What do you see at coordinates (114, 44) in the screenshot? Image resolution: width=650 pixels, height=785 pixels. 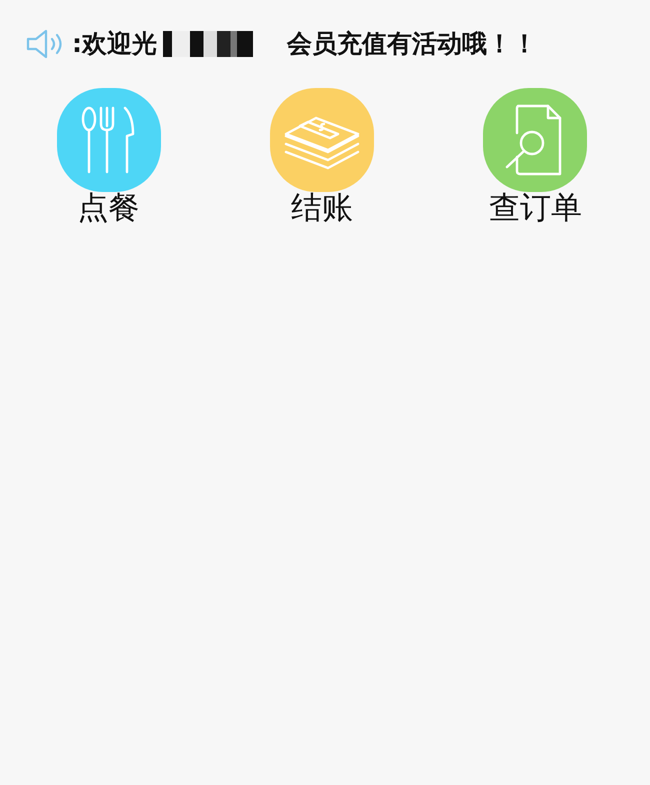 I see `notice-text: :欢迎光` at bounding box center [114, 44].